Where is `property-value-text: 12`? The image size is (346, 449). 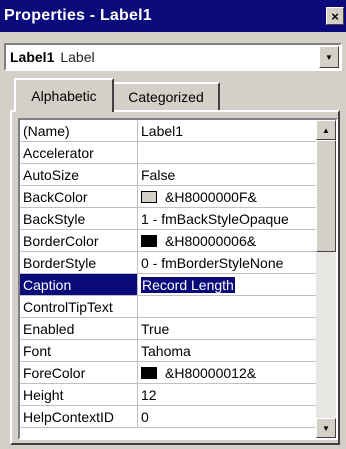
property-value-text: 12 is located at coordinates (149, 394).